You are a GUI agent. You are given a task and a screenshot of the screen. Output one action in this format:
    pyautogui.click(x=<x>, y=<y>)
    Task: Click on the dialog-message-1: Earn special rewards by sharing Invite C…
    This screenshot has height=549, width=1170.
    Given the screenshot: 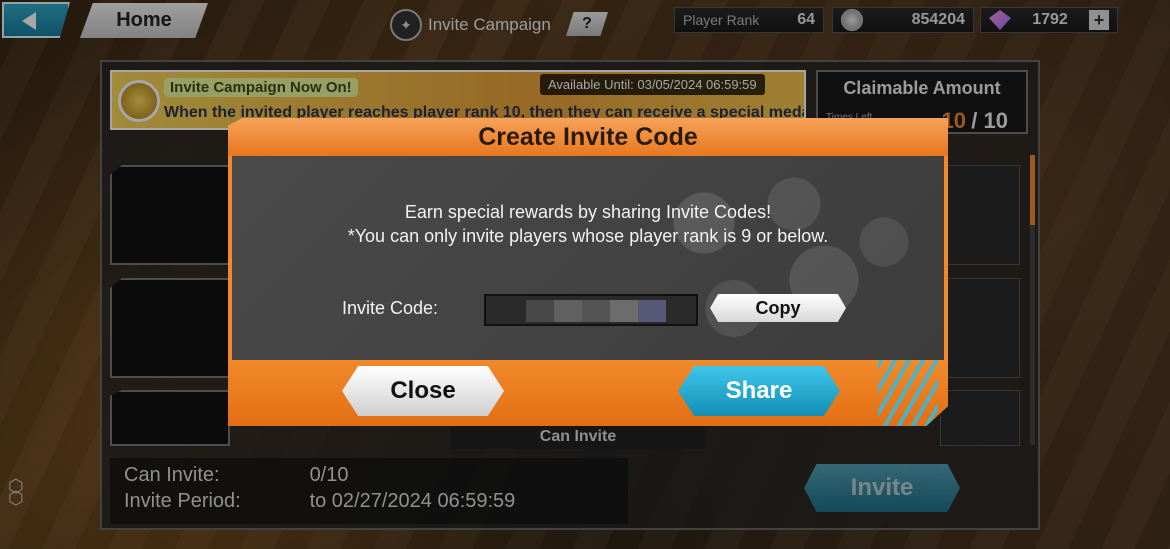 What is the action you would take?
    pyautogui.click(x=588, y=212)
    